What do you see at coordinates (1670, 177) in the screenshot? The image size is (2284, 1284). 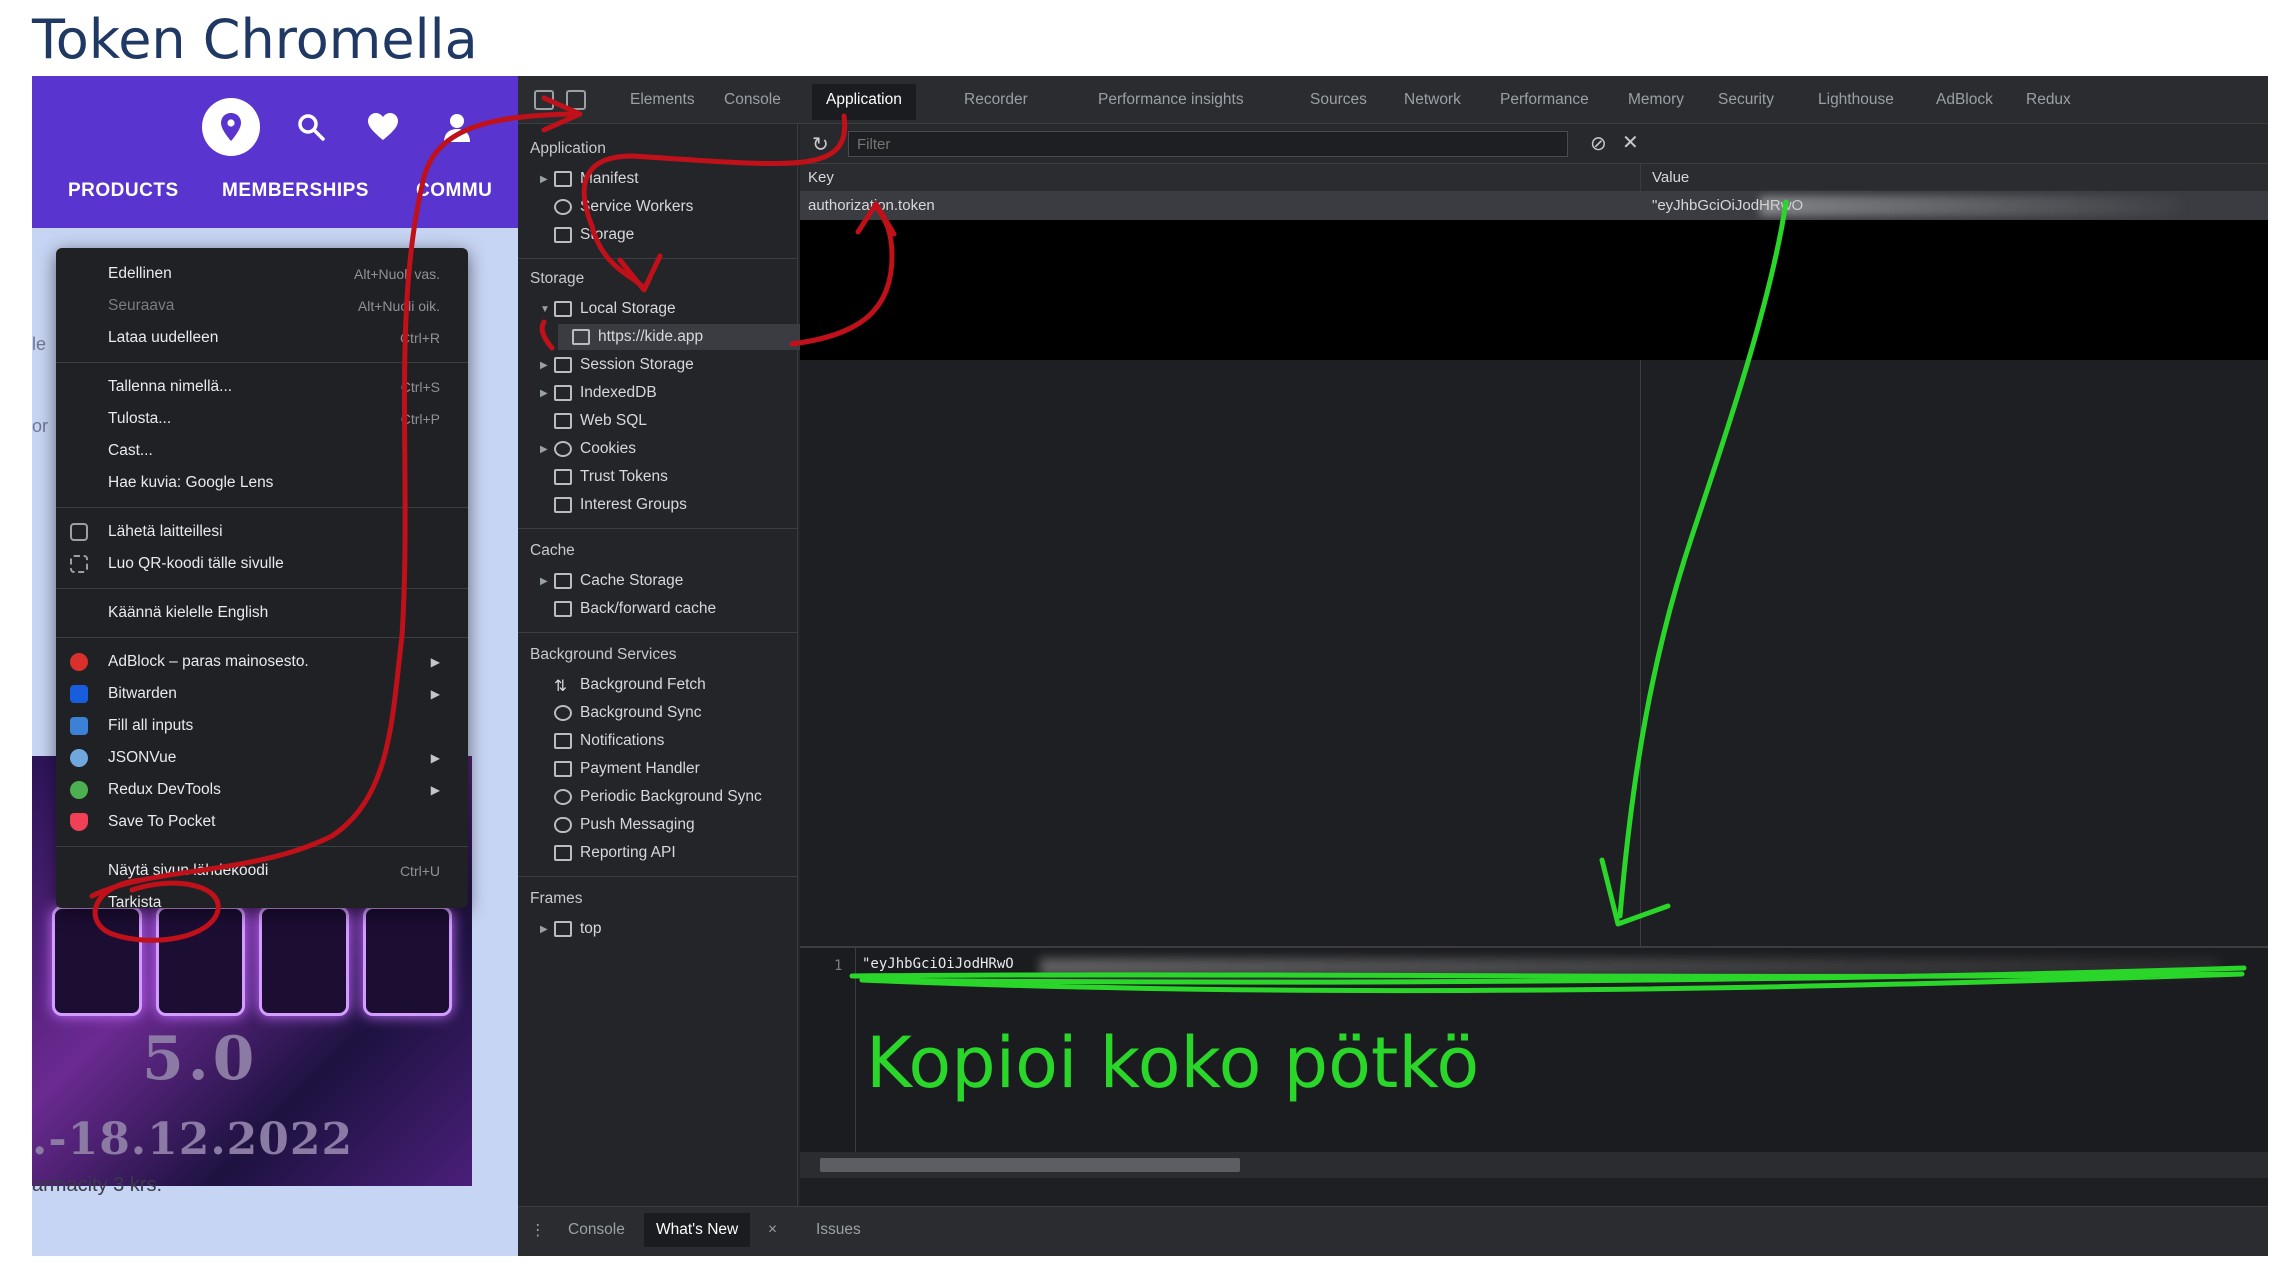 I see `column-value: Value` at bounding box center [1670, 177].